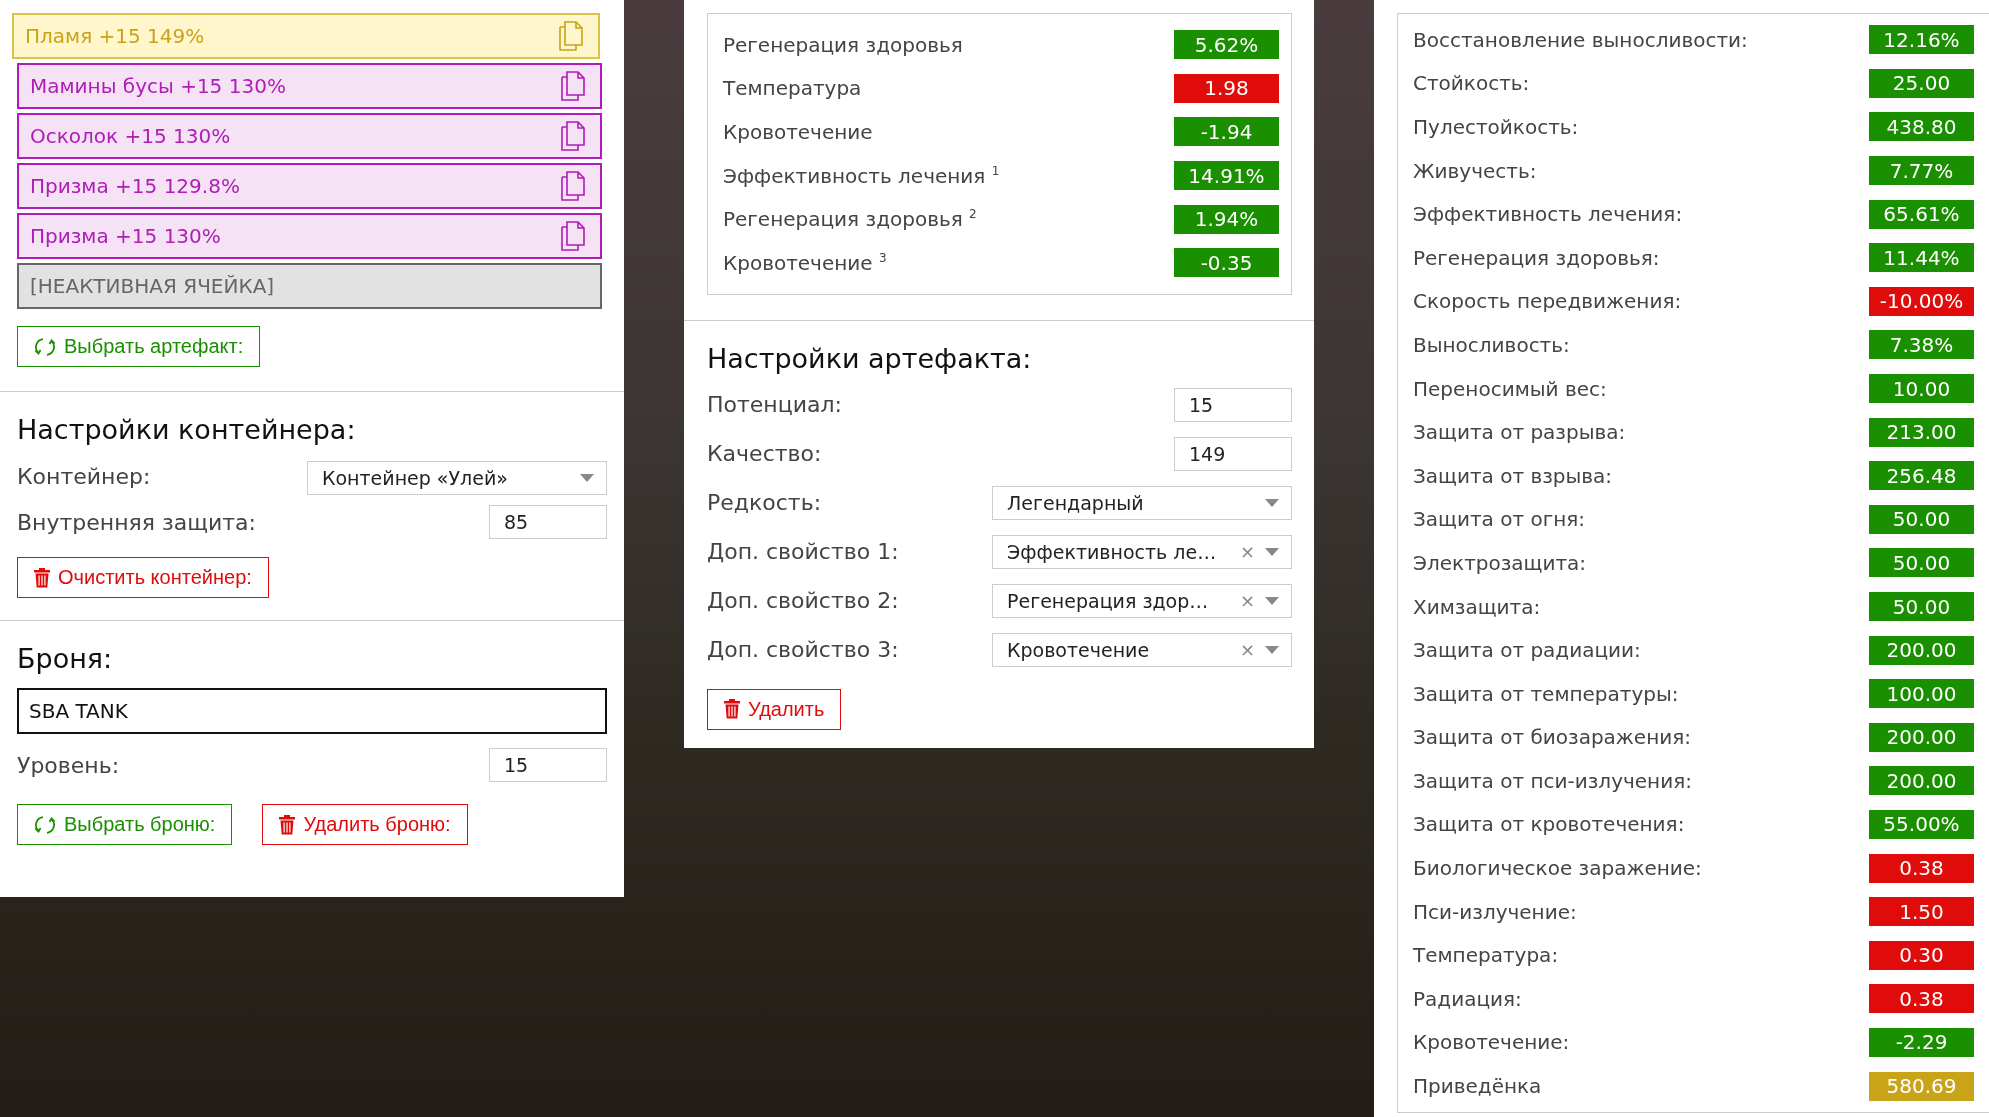 This screenshot has height=1117, width=1989. I want to click on stat-value: -10.00%, so click(1921, 301).